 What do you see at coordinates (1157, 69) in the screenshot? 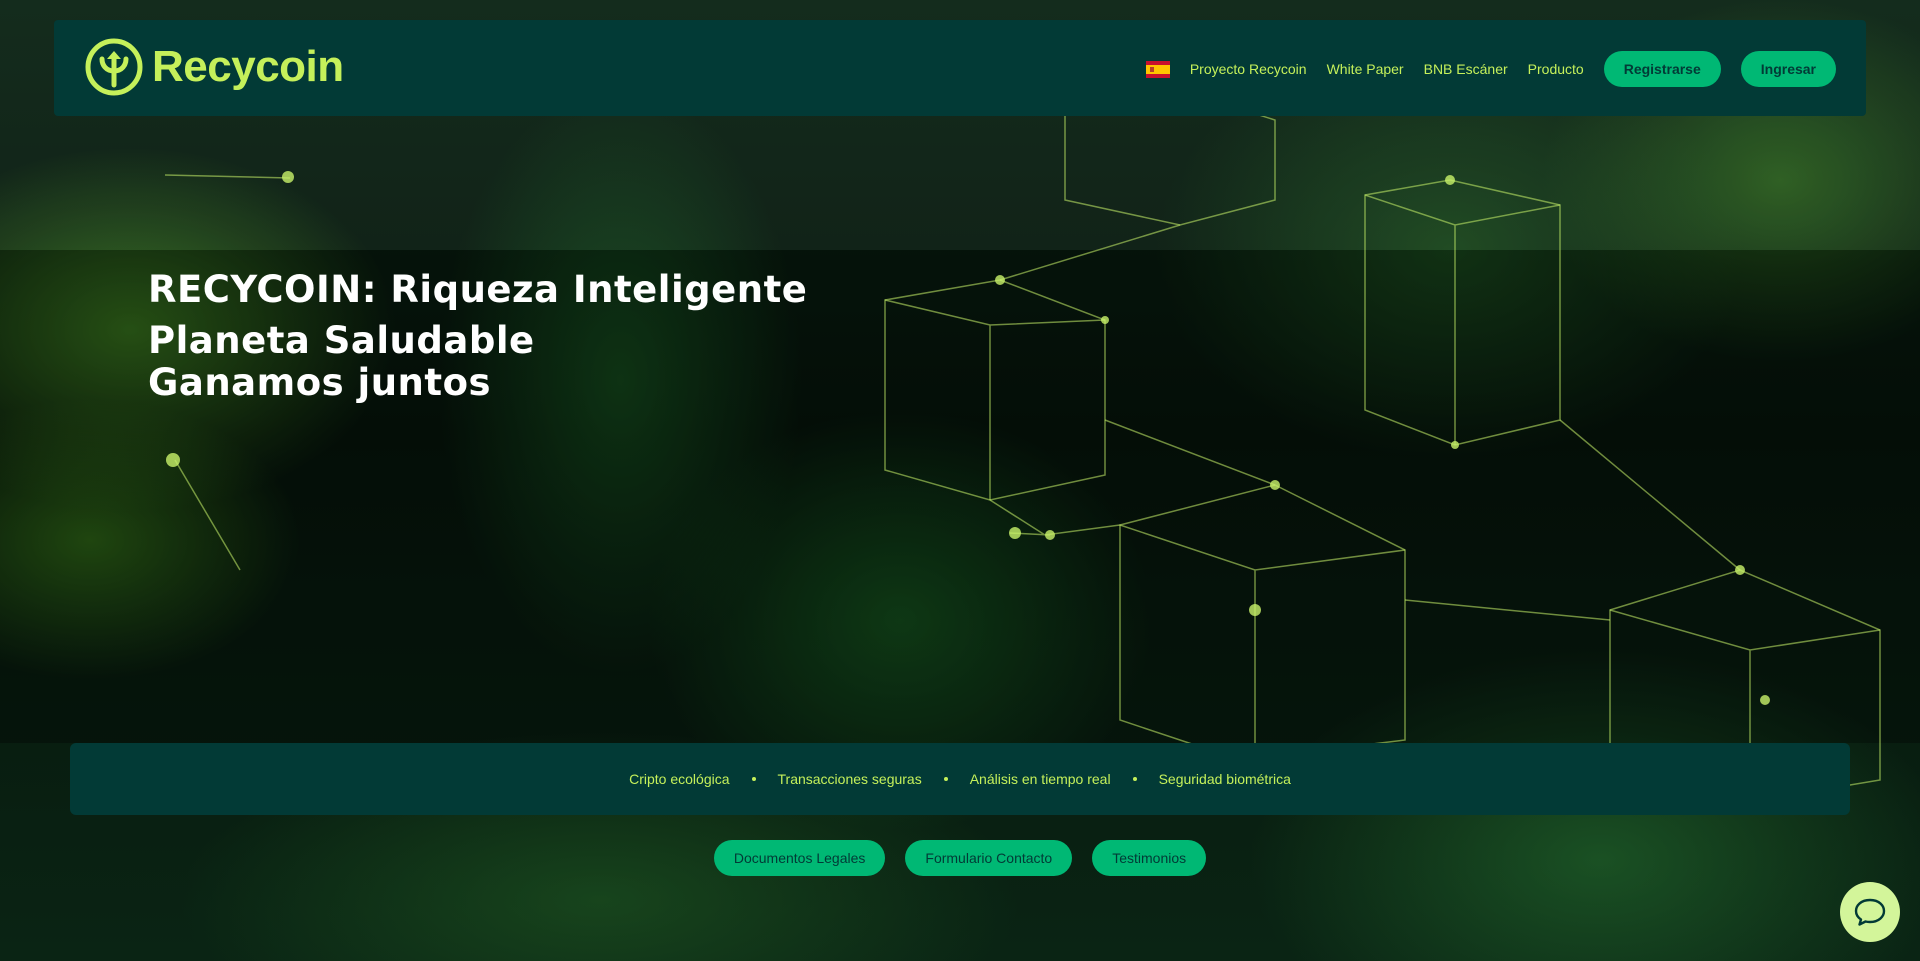
I see `spain-flag-icon` at bounding box center [1157, 69].